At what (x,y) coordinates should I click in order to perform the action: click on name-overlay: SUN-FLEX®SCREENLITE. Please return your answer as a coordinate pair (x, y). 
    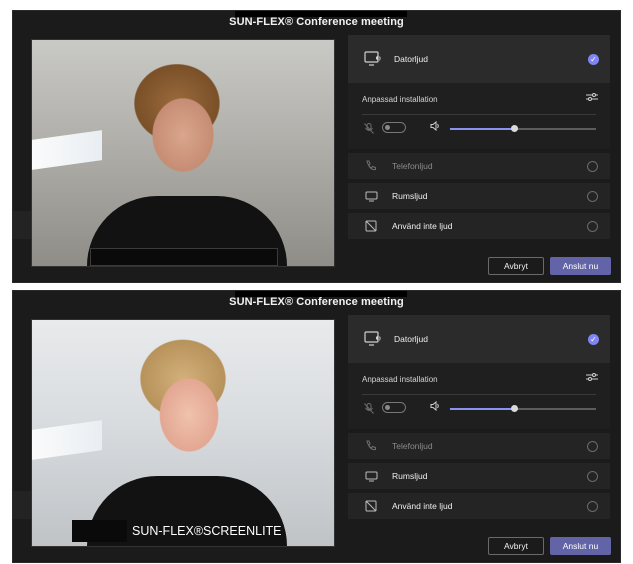
    Looking at the image, I should click on (207, 531).